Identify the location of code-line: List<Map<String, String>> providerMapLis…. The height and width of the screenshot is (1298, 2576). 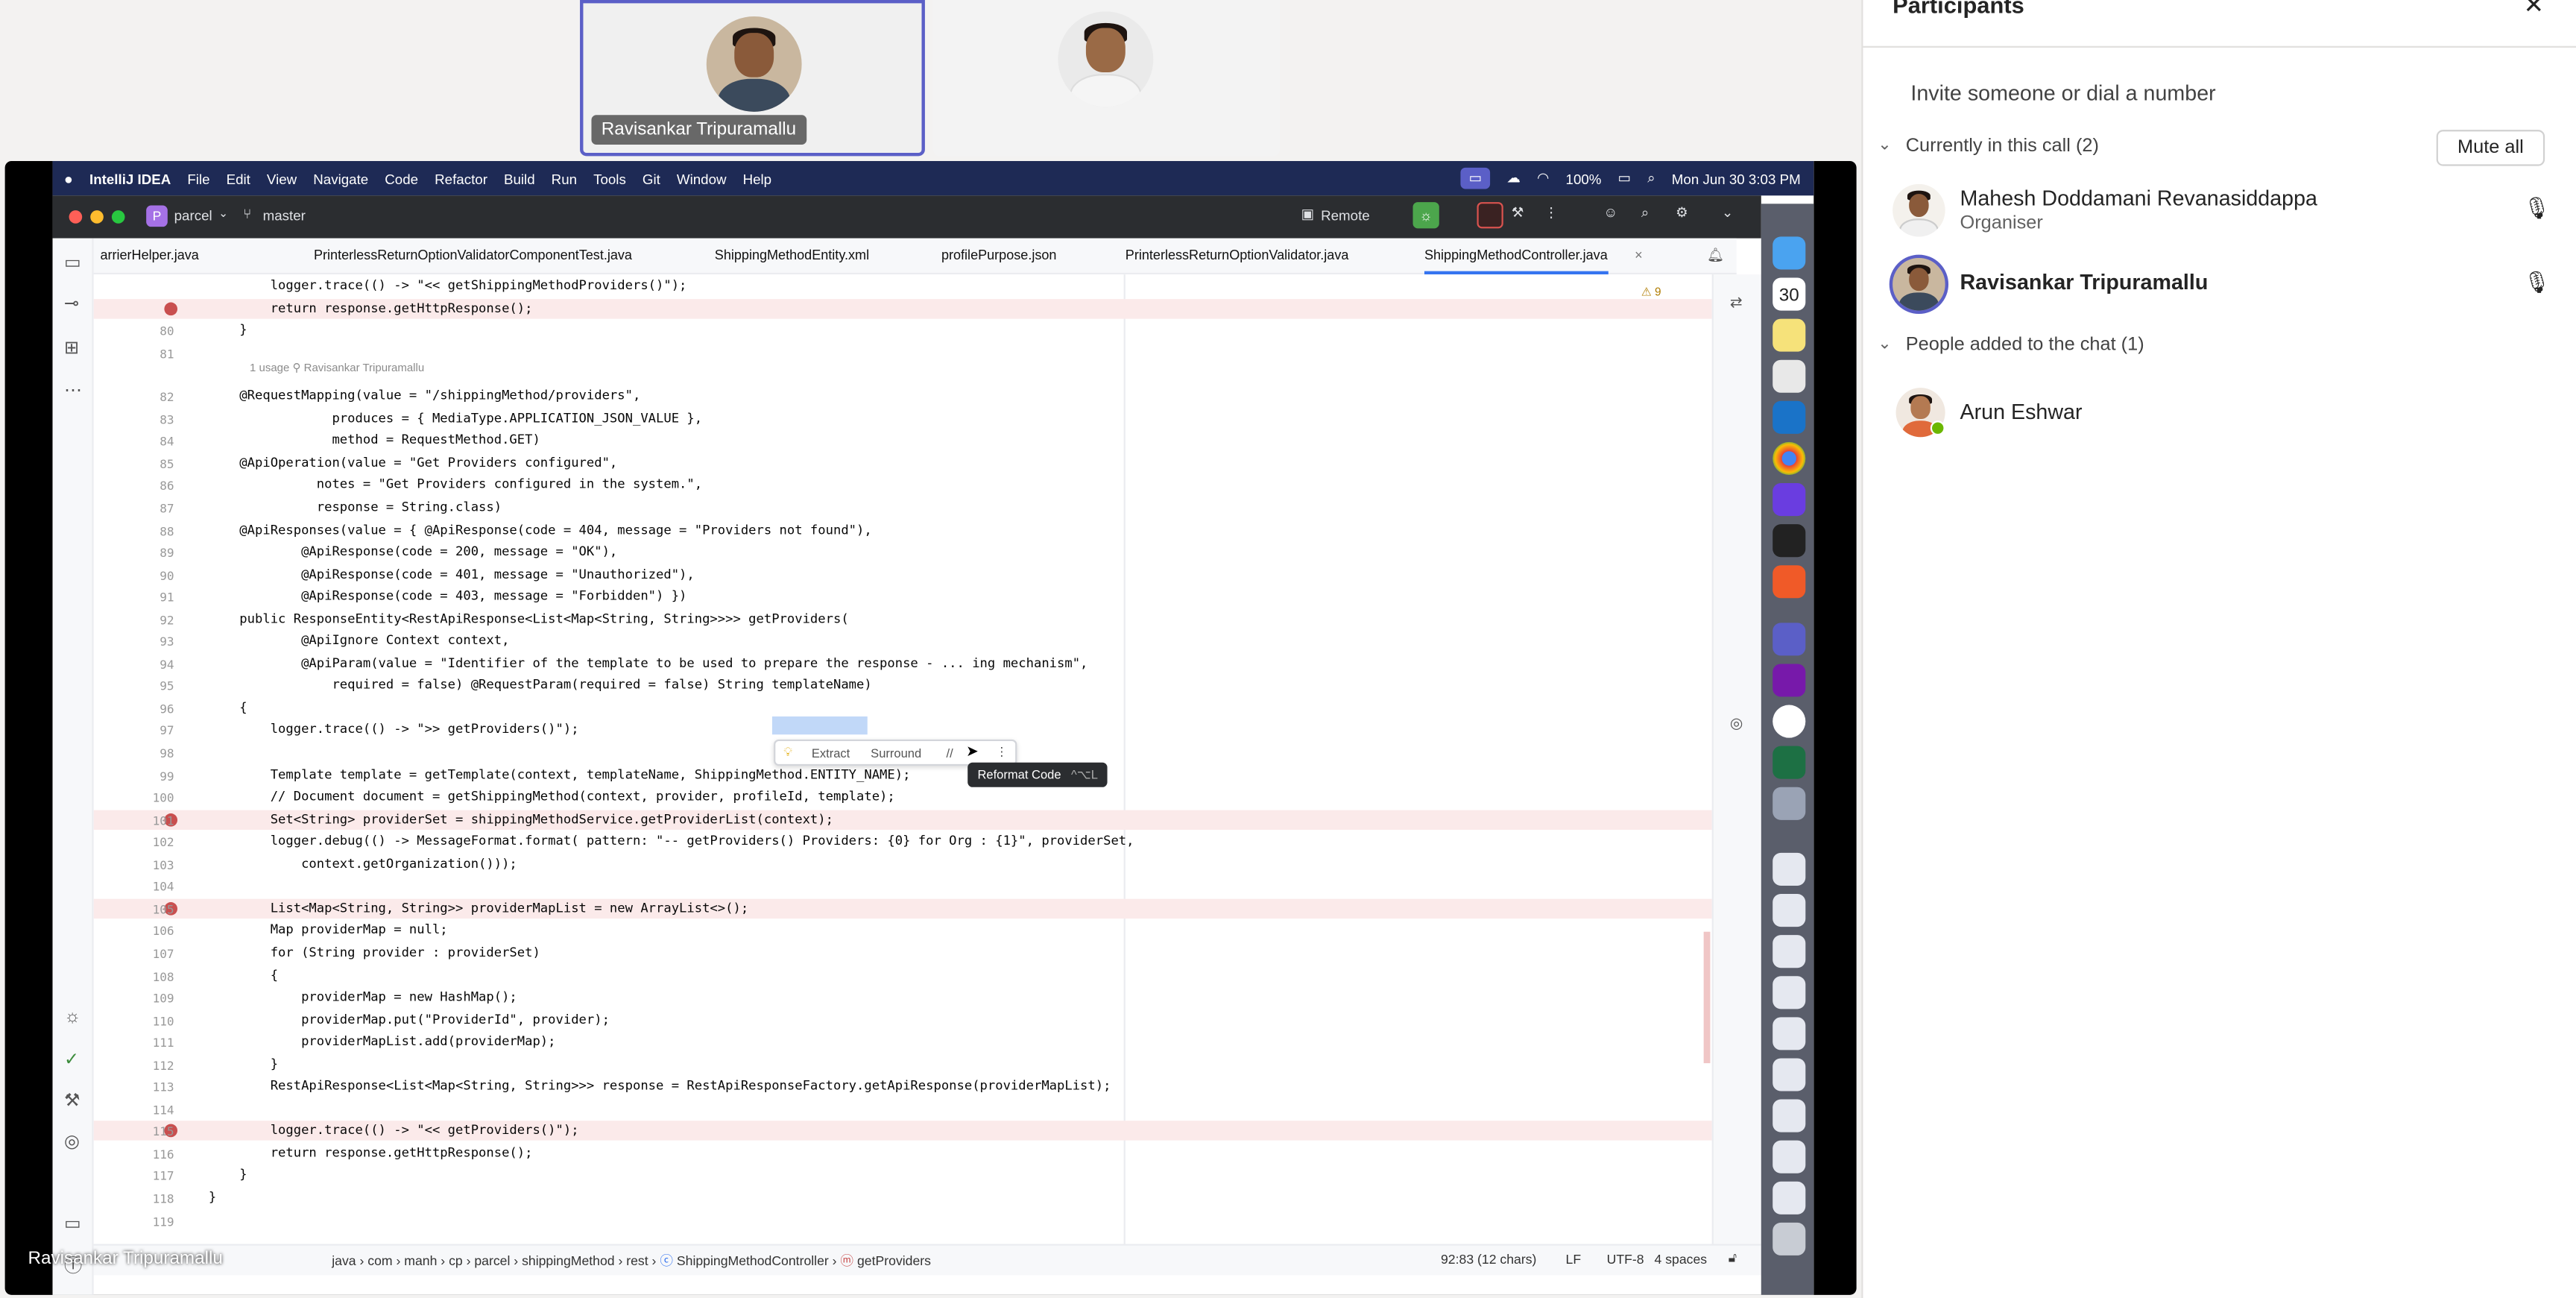
(478, 908).